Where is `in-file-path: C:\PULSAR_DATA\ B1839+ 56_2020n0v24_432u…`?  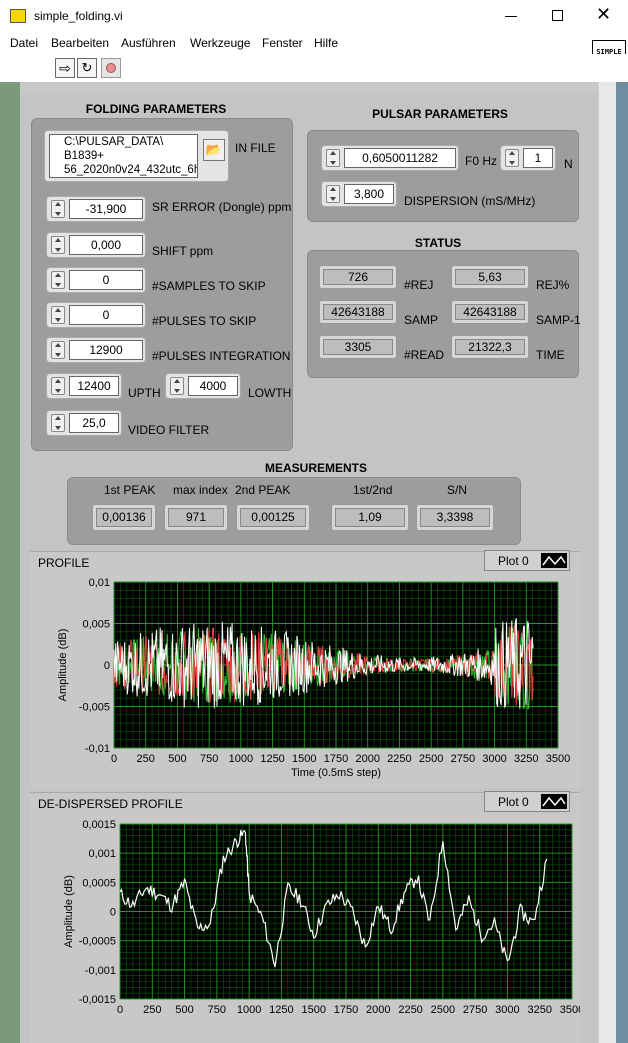 in-file-path: C:\PULSAR_DATA\ B1839+ 56_2020n0v24_432u… is located at coordinates (123, 156).